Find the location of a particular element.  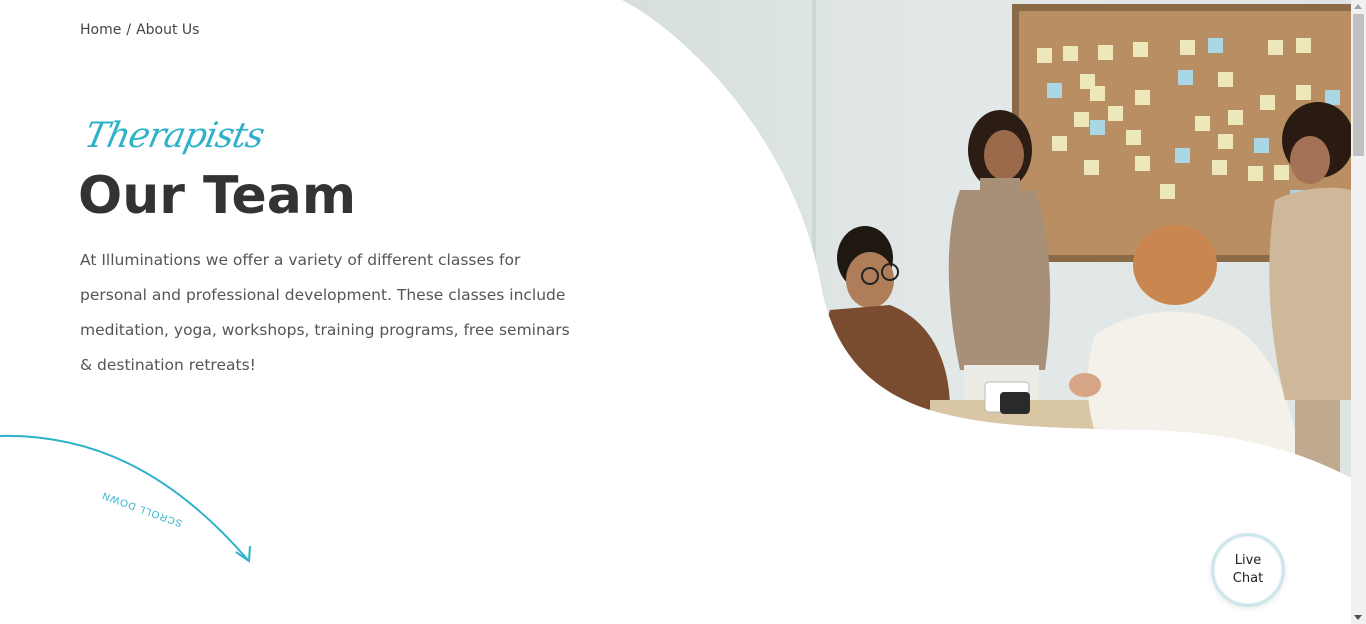

breadcrumb-current-link: About Us is located at coordinates (167, 30).